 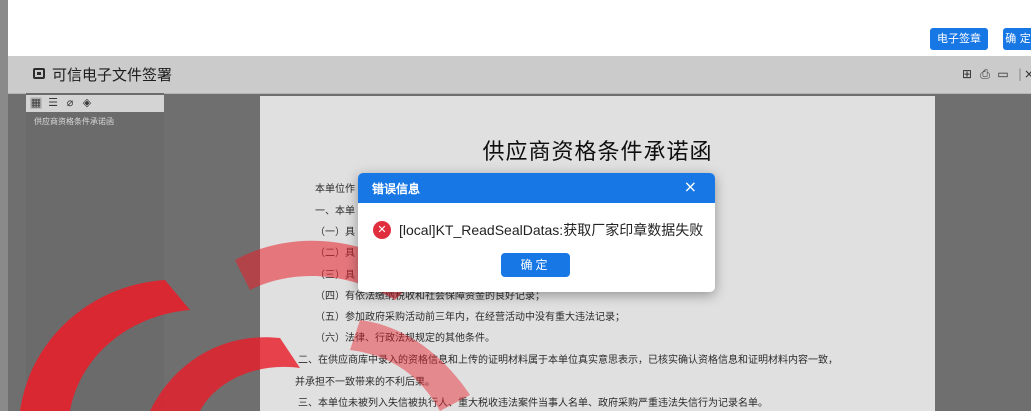 What do you see at coordinates (551, 230) in the screenshot?
I see `error-message: [local]KT_ReadSealDatas:获取厂家印章数据失败` at bounding box center [551, 230].